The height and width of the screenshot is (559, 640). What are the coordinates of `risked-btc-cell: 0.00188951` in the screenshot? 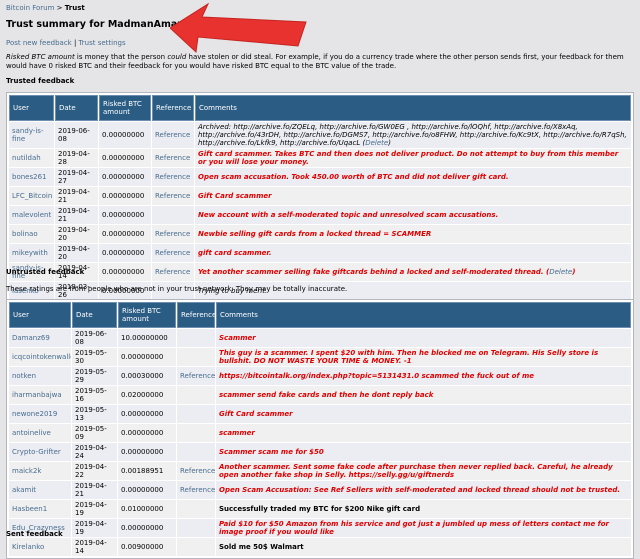 It's located at (147, 471).